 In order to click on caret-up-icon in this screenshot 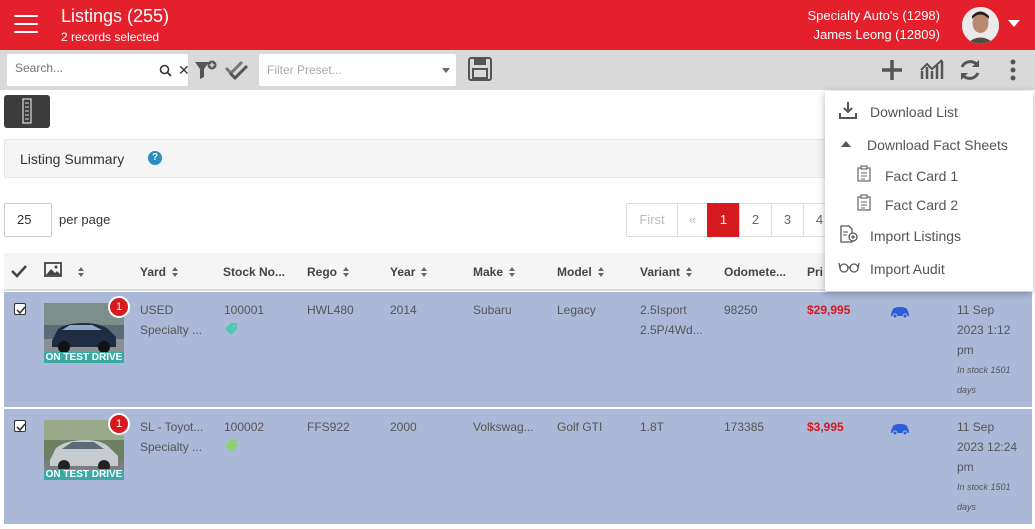, I will do `click(846, 144)`.